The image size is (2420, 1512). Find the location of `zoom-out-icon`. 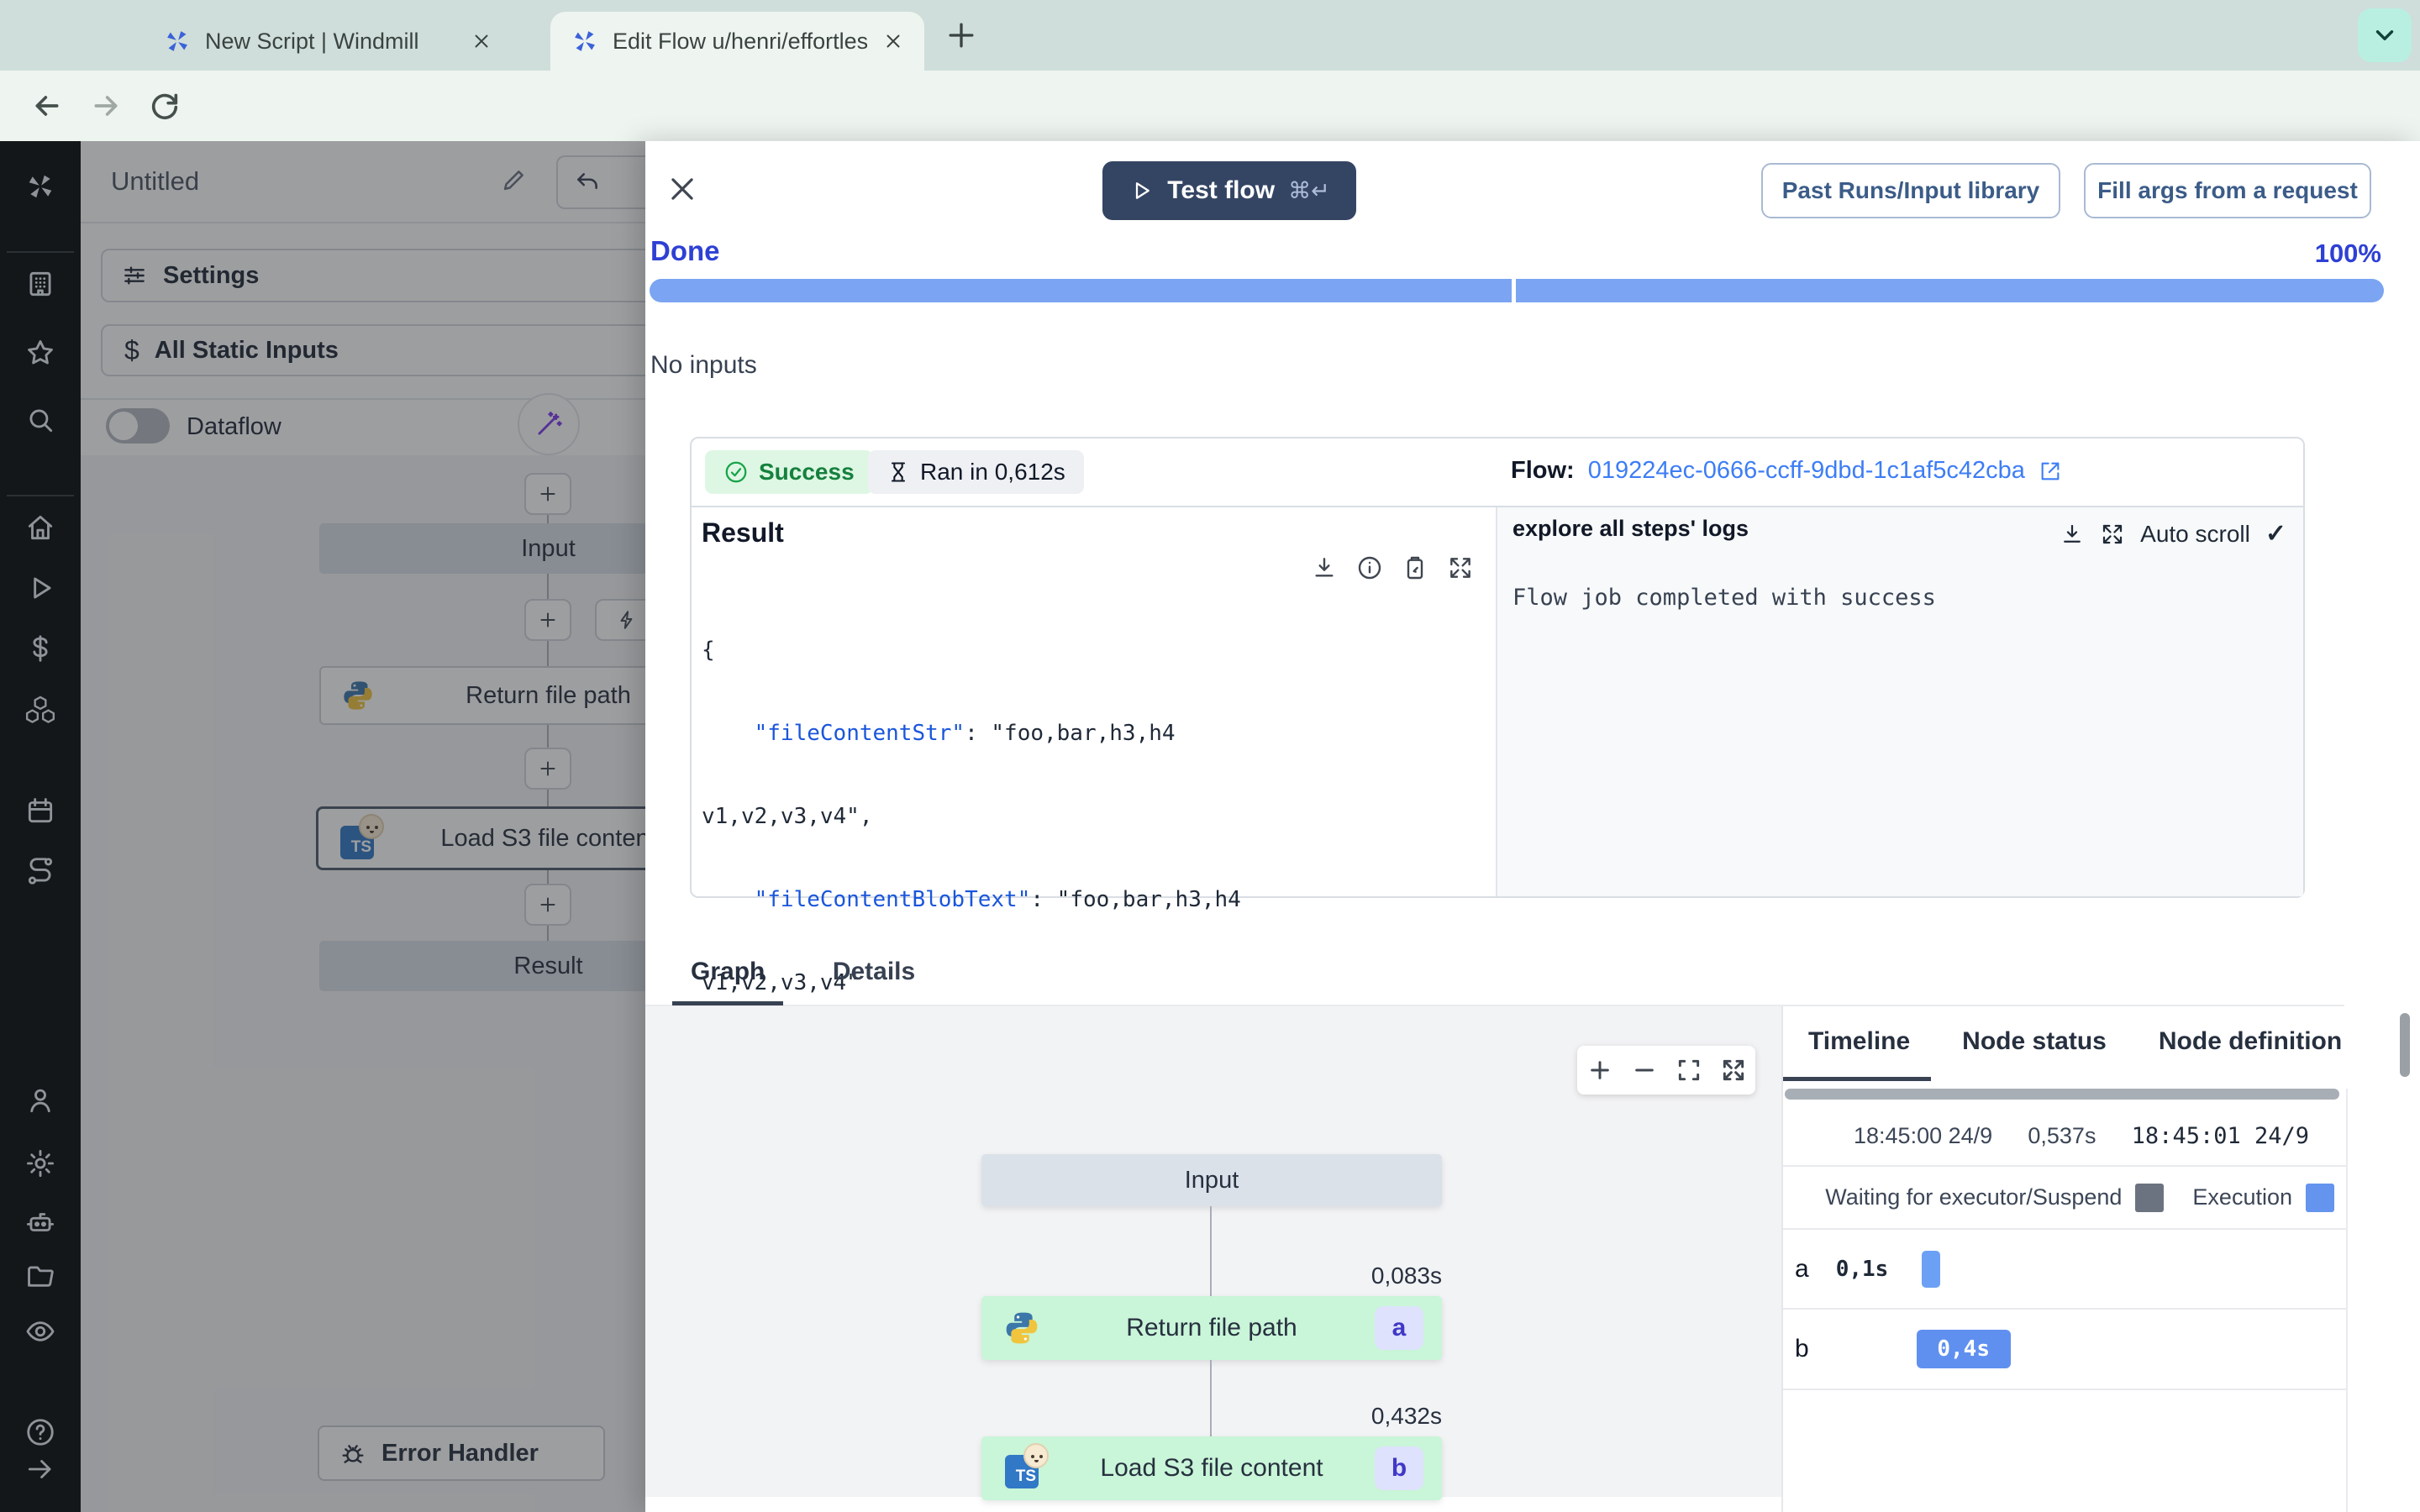

zoom-out-icon is located at coordinates (1645, 1070).